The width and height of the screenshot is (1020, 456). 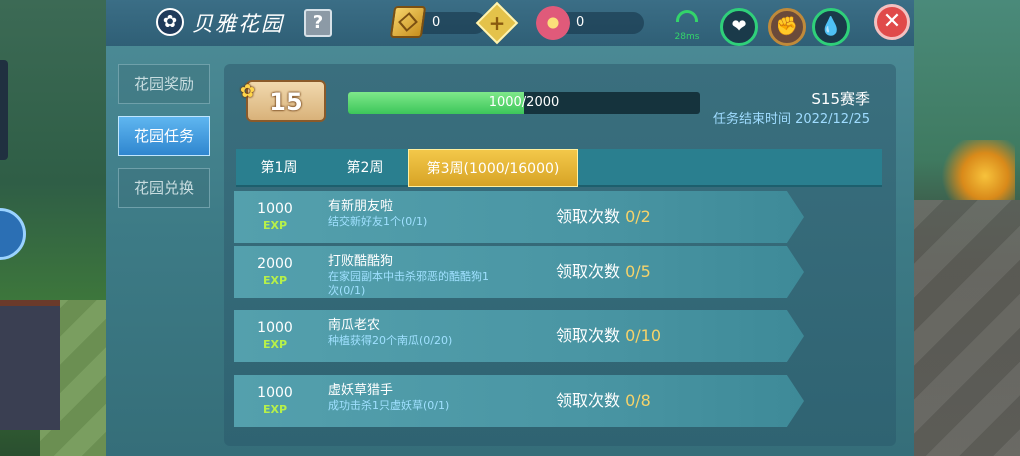 I want to click on task-description: 结交新好友1个(0/1), so click(x=378, y=221).